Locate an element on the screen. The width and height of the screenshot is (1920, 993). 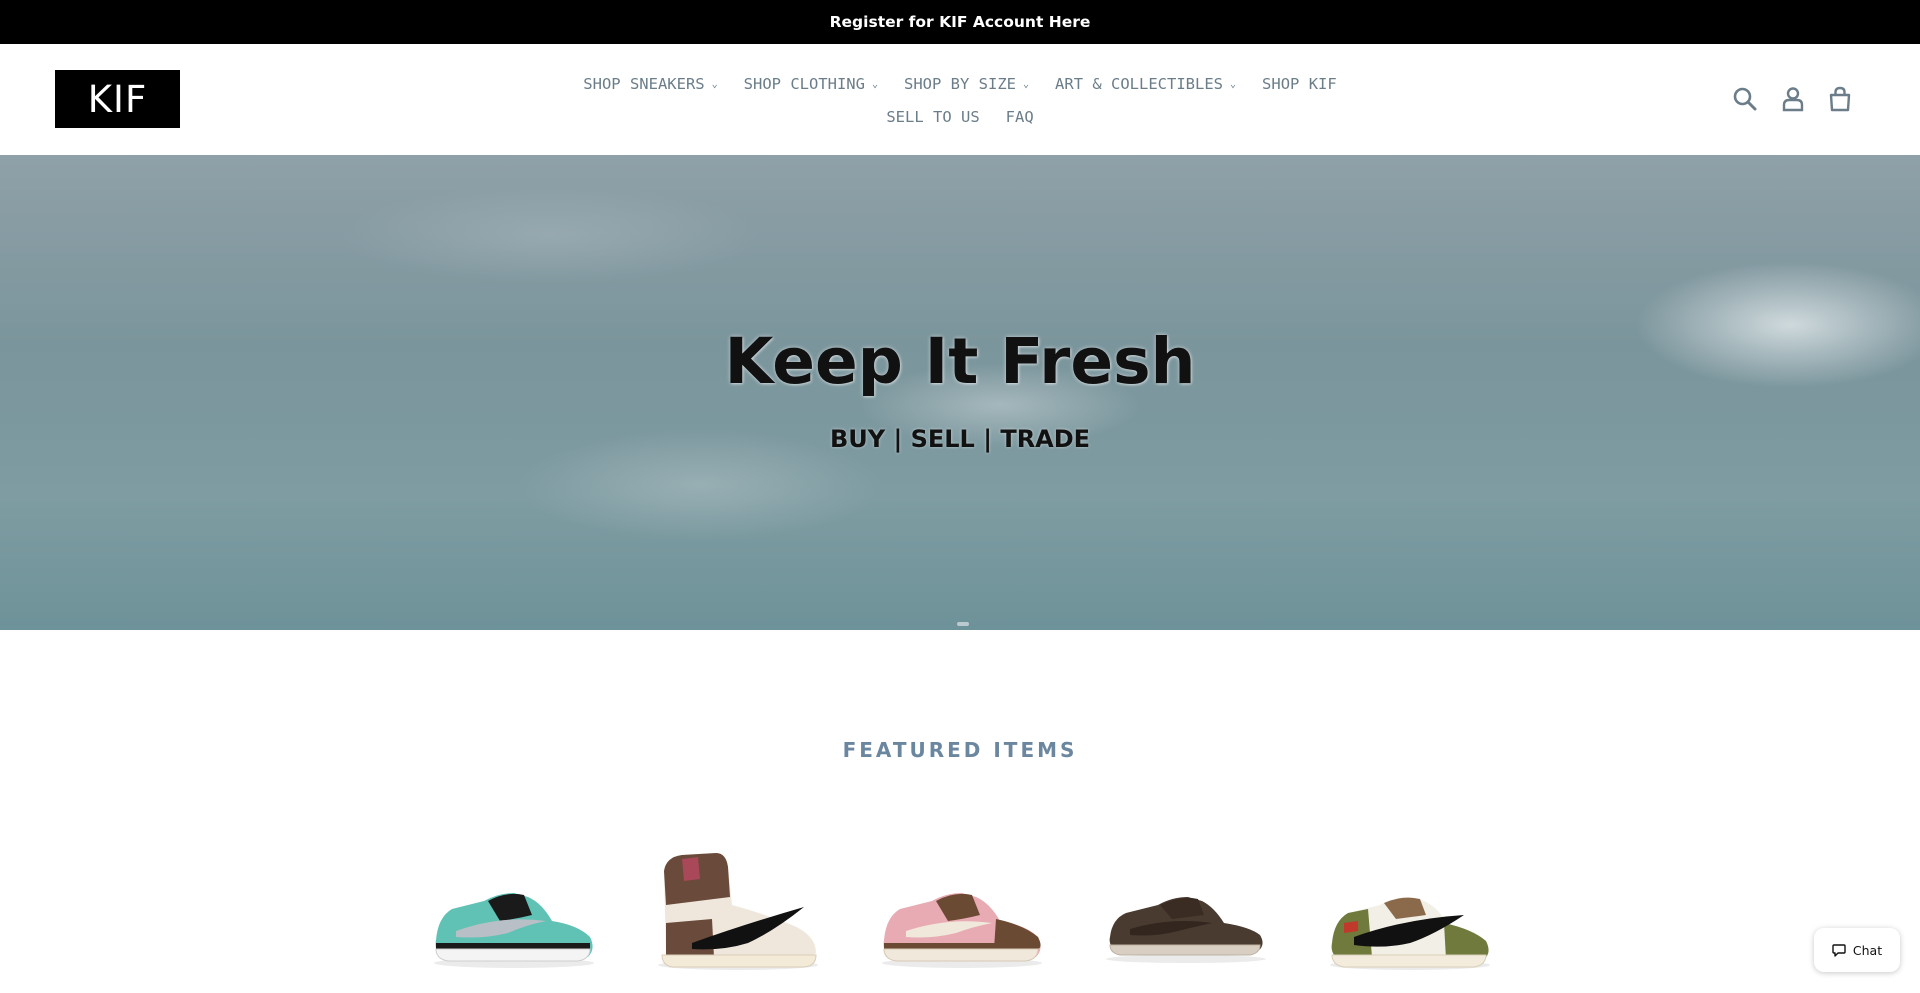
nav-item-label: SELL TO US is located at coordinates (933, 117).